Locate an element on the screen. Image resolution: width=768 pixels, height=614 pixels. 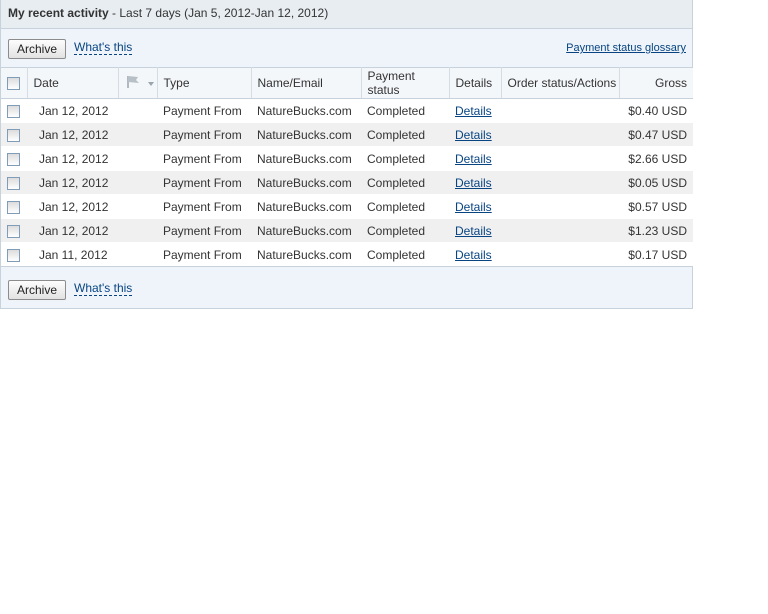
flag-icon is located at coordinates (136, 83).